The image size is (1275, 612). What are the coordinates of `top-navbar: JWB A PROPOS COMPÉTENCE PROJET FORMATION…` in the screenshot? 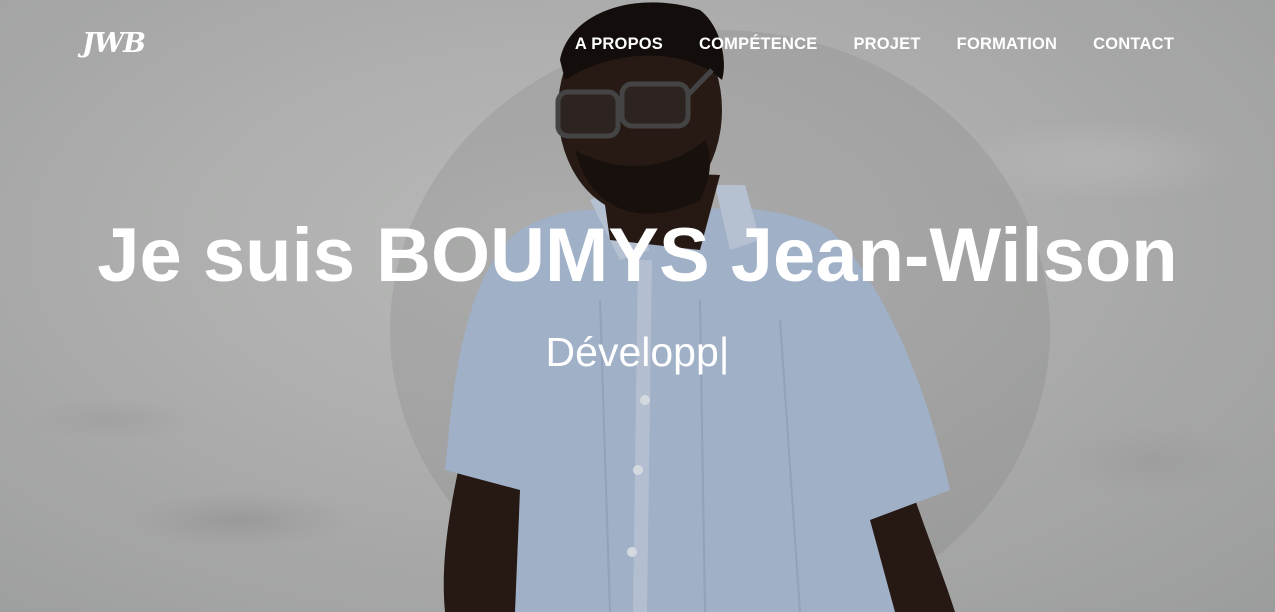 It's located at (637, 44).